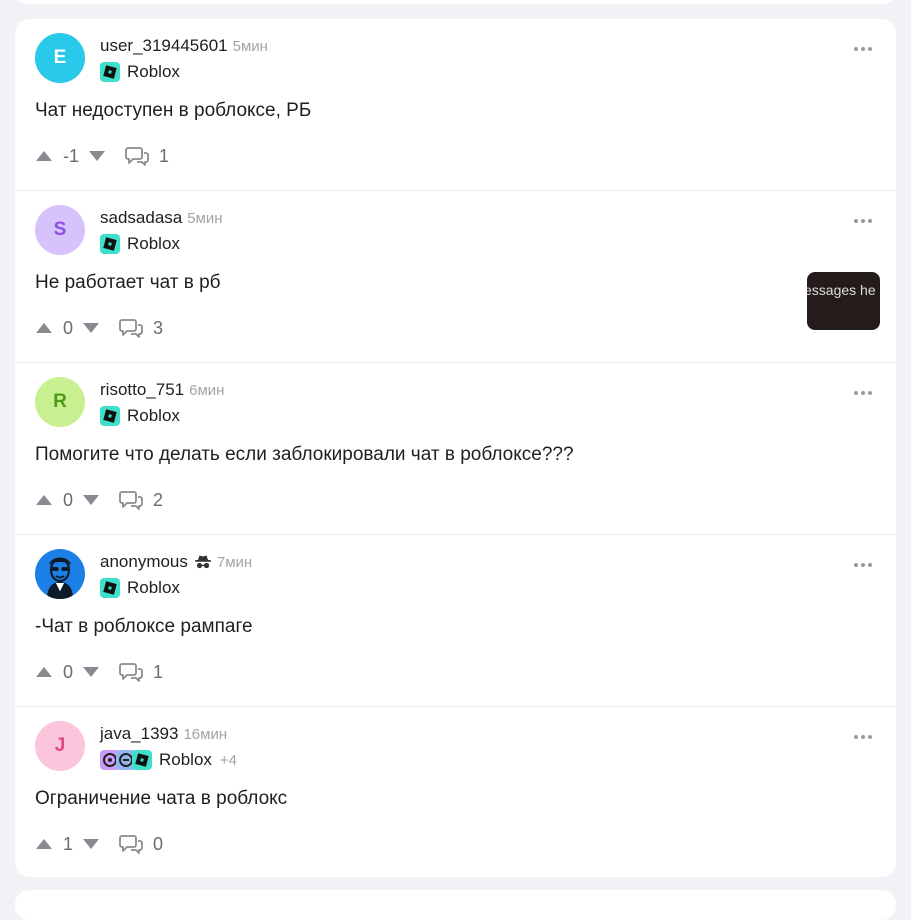 The height and width of the screenshot is (920, 911). I want to click on spy-icon, so click(203, 562).